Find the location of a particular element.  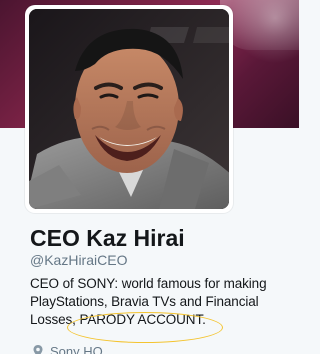

bio-line: Losses, PARODY ACCOUNT. is located at coordinates (118, 319).